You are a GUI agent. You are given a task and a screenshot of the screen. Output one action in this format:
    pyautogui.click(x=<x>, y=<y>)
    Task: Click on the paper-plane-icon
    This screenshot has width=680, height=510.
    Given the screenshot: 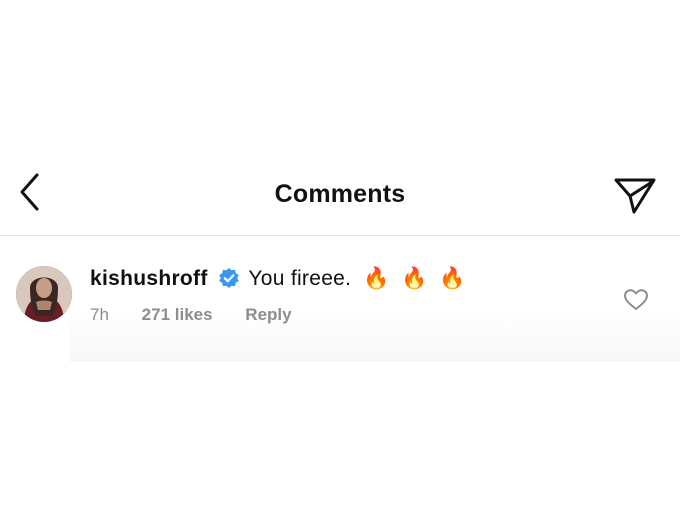 What is the action you would take?
    pyautogui.click(x=635, y=196)
    